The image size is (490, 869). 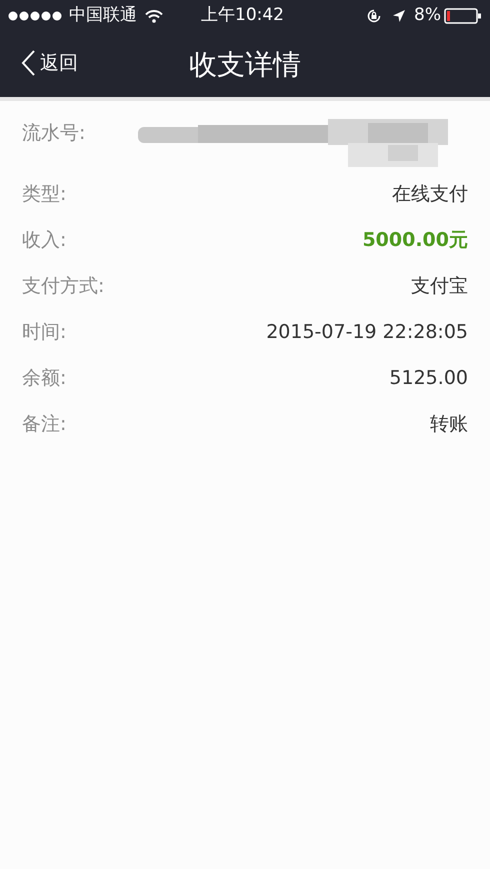 What do you see at coordinates (44, 424) in the screenshot?
I see `field-label: 备注:` at bounding box center [44, 424].